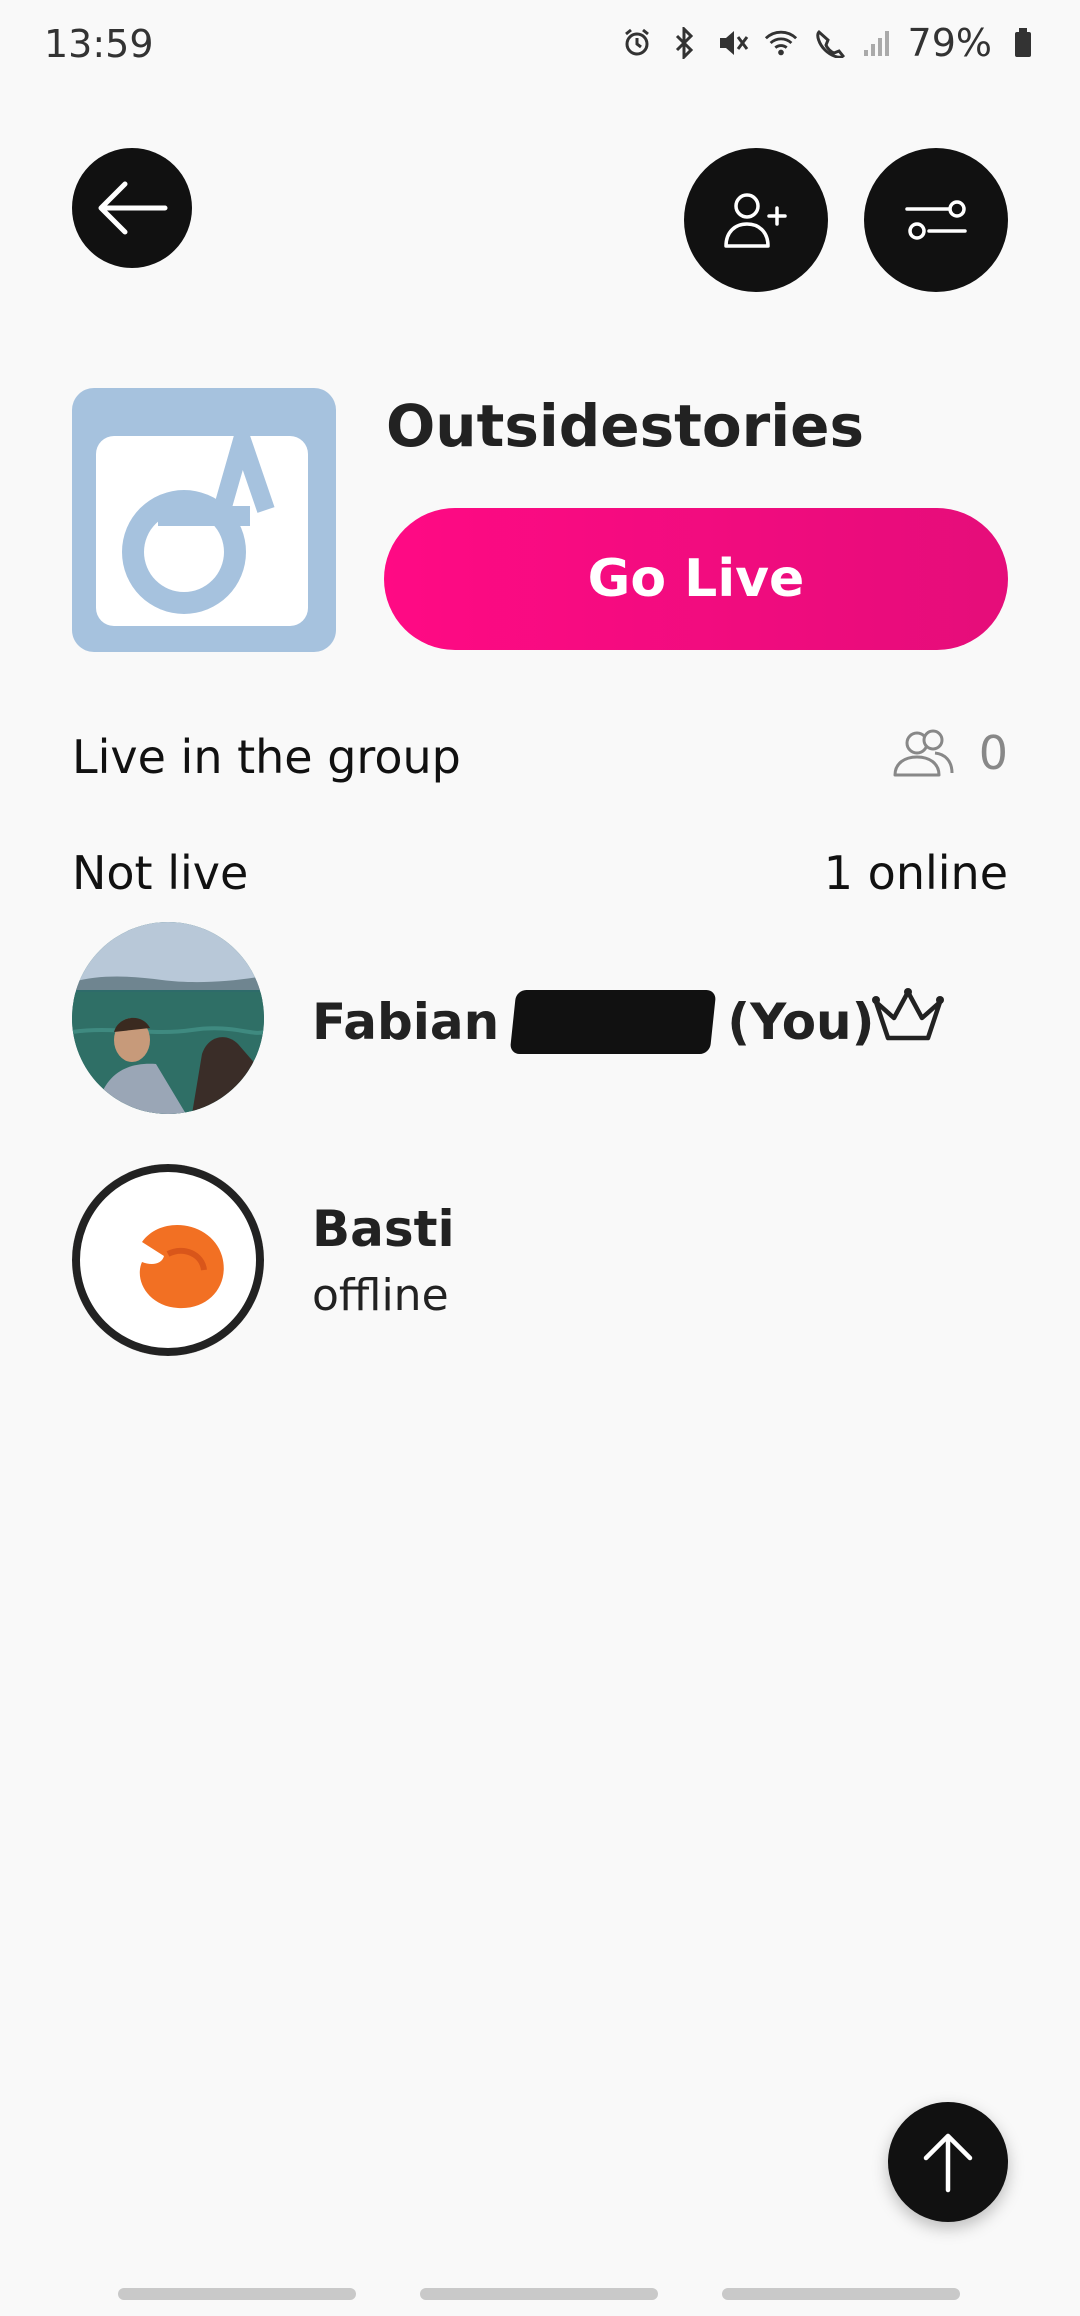 This screenshot has height=2316, width=1080. What do you see at coordinates (877, 43) in the screenshot?
I see `signal-icon` at bounding box center [877, 43].